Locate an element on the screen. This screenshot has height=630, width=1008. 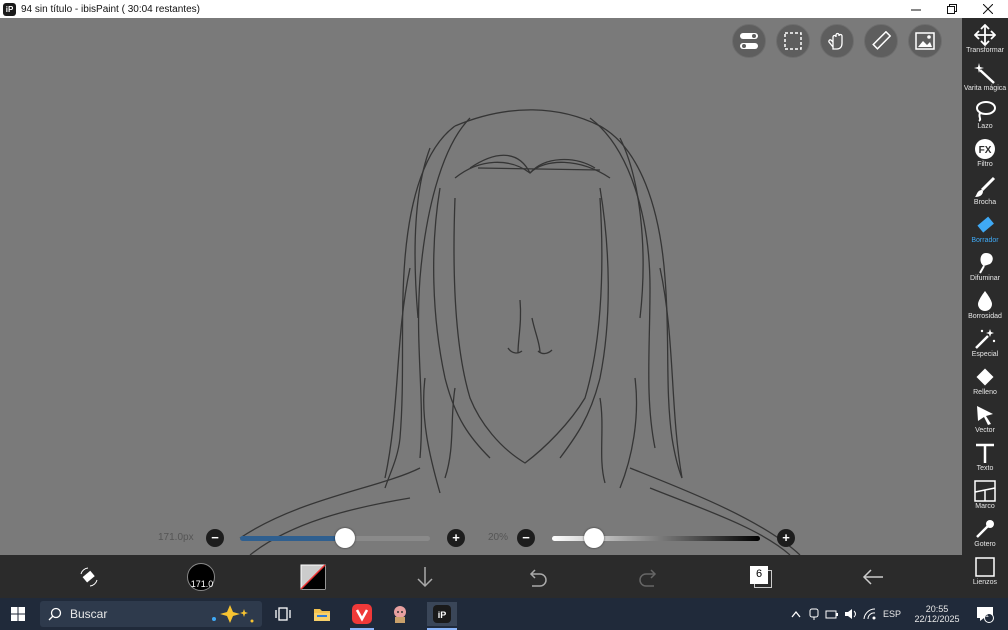
size-slider-fill is located at coordinates (292, 538).